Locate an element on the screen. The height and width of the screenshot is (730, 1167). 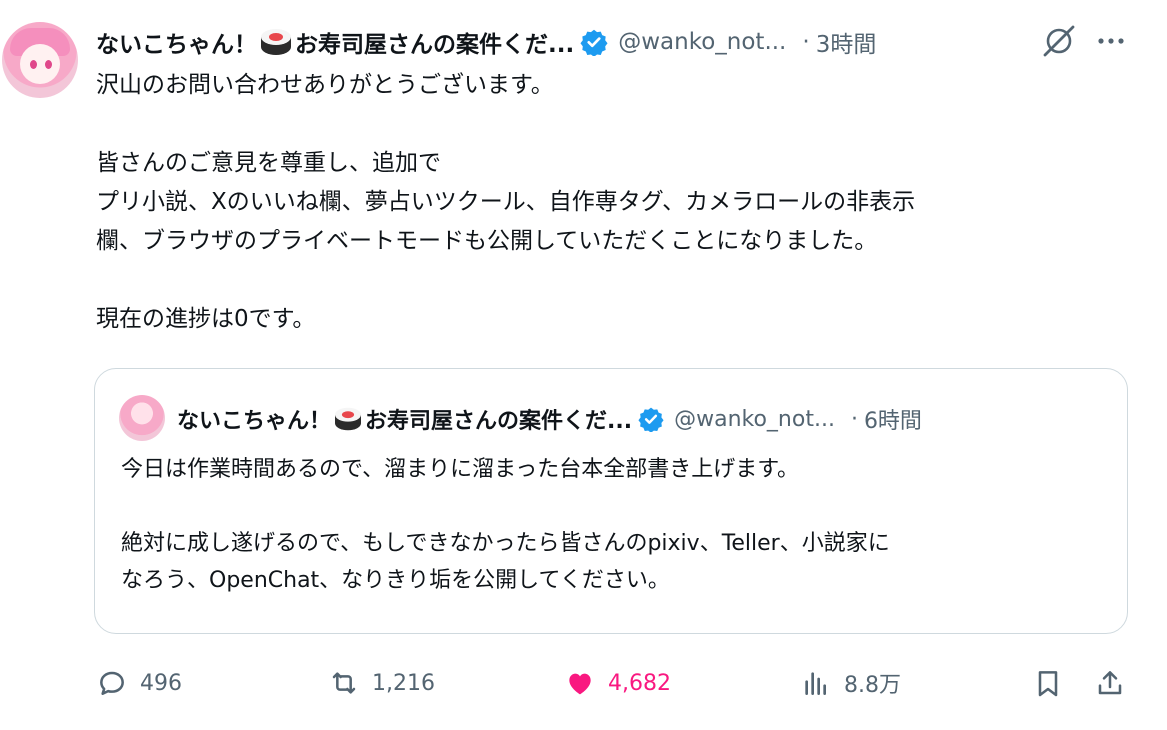
post-line: 現在の進捗は0です。 is located at coordinates (206, 319).